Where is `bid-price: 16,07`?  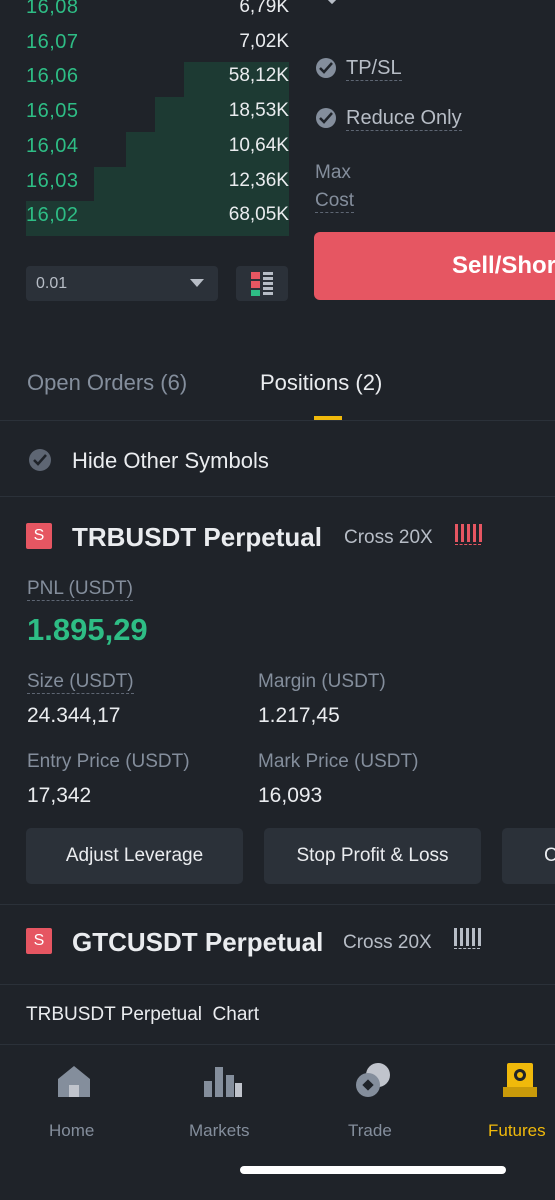 bid-price: 16,07 is located at coordinates (52, 42).